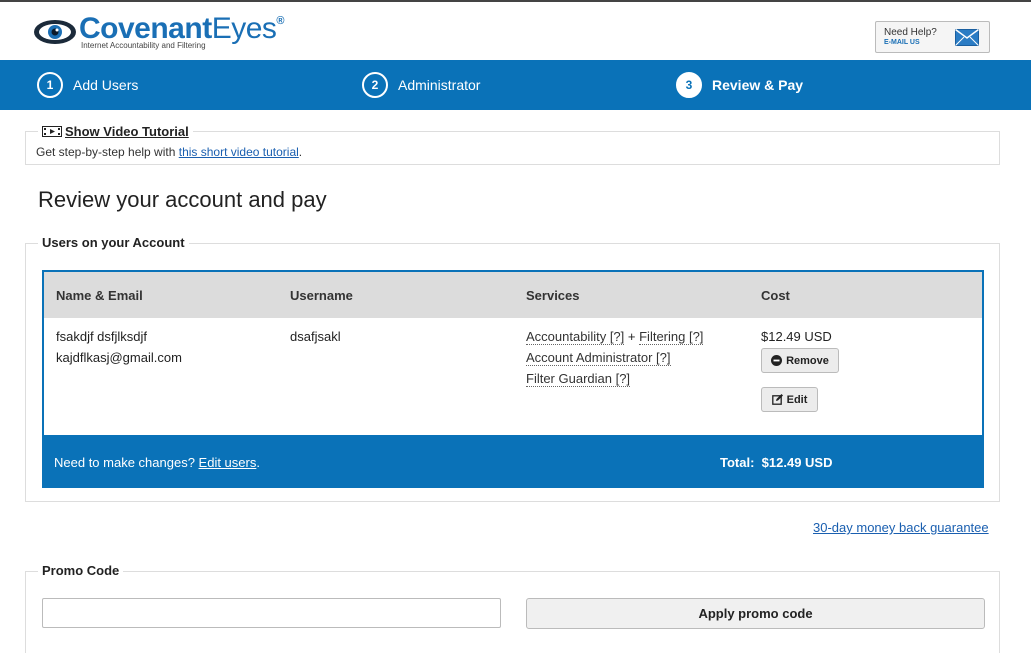  What do you see at coordinates (575, 337) in the screenshot?
I see `accountability-service: Accountability [?]` at bounding box center [575, 337].